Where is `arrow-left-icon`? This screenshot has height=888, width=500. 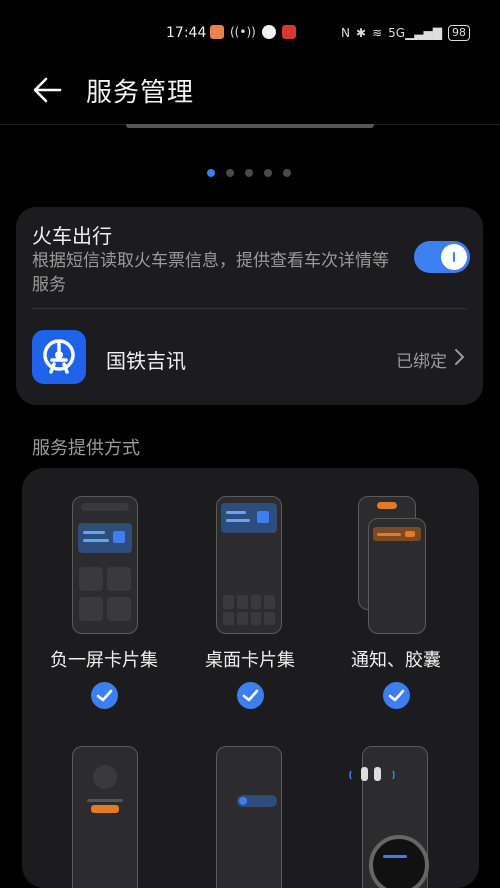
arrow-left-icon is located at coordinates (47, 90).